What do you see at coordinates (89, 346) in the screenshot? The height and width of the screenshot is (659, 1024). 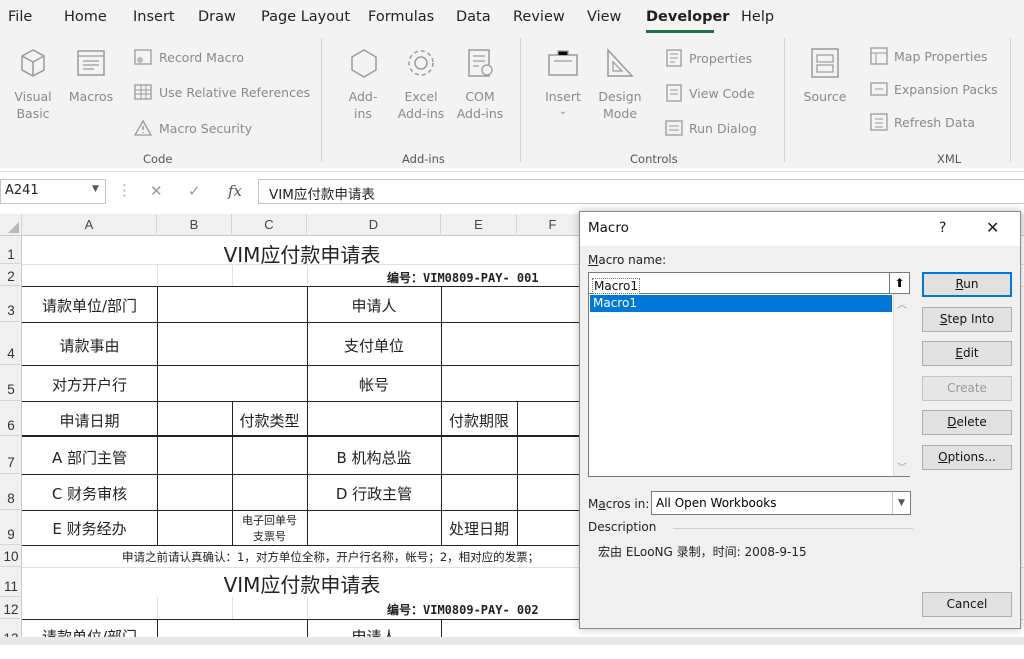 I see `label-reason: 请款事由` at bounding box center [89, 346].